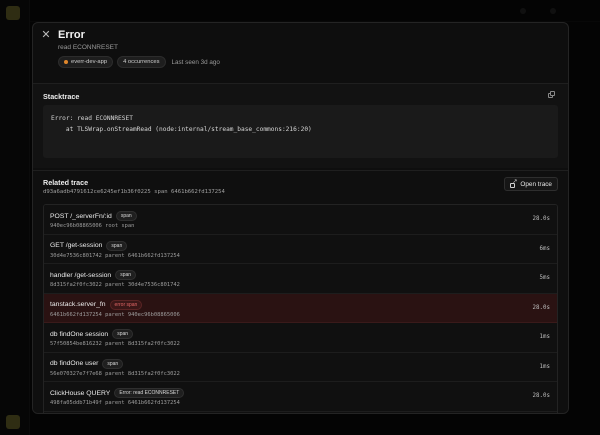  I want to click on span-duration: 6ms, so click(544, 248).